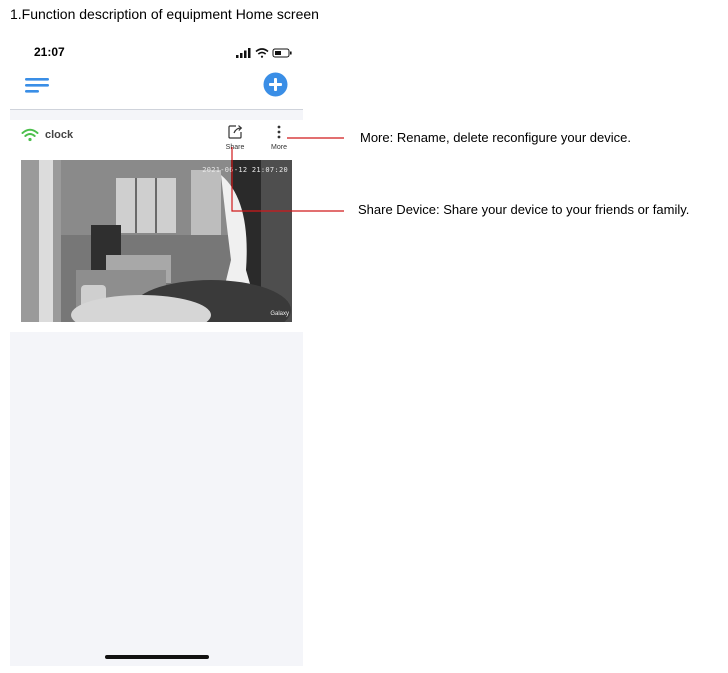 The width and height of the screenshot is (728, 673). I want to click on share-button: Share, so click(235, 139).